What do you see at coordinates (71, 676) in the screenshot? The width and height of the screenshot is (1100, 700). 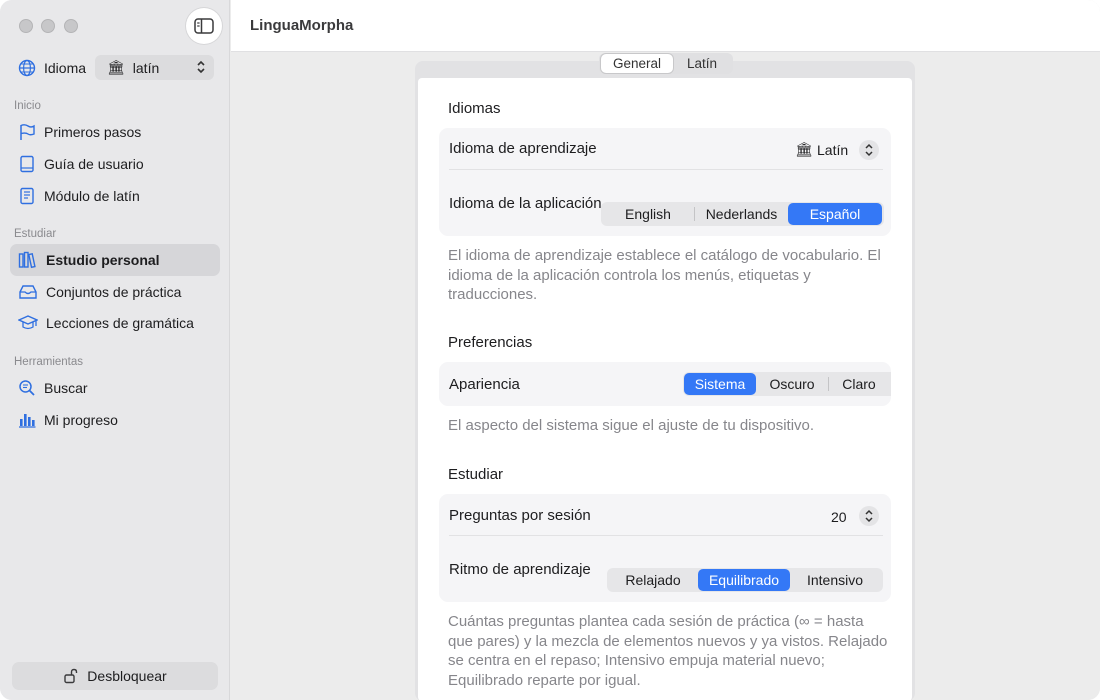 I see `unlock-icon` at bounding box center [71, 676].